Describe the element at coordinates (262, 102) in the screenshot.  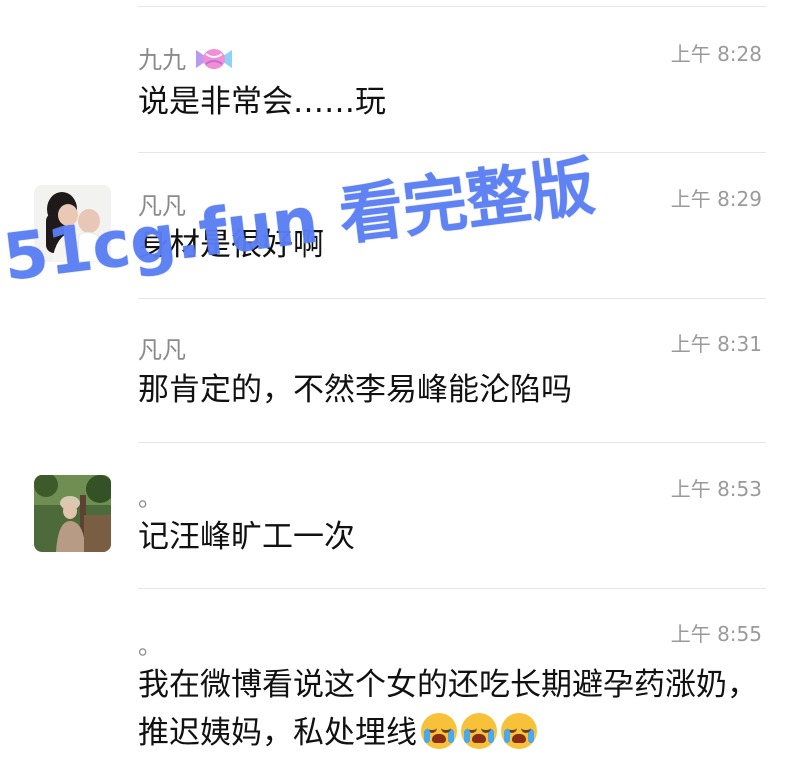
I see `message-text: 说是非常会……玩` at that location.